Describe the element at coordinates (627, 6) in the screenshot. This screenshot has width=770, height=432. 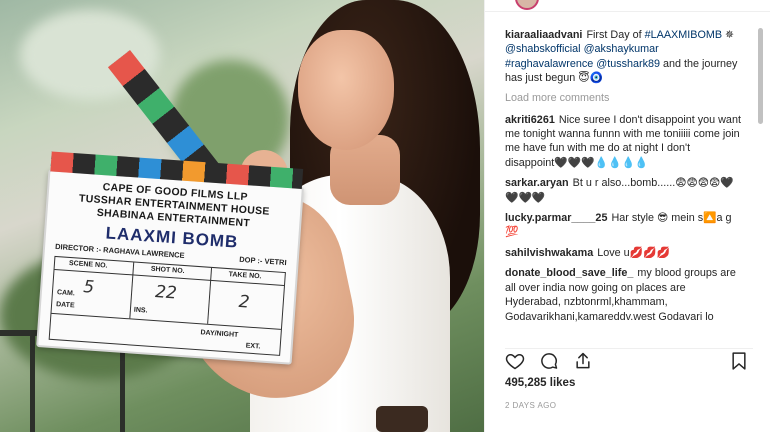
I see `post-header` at that location.